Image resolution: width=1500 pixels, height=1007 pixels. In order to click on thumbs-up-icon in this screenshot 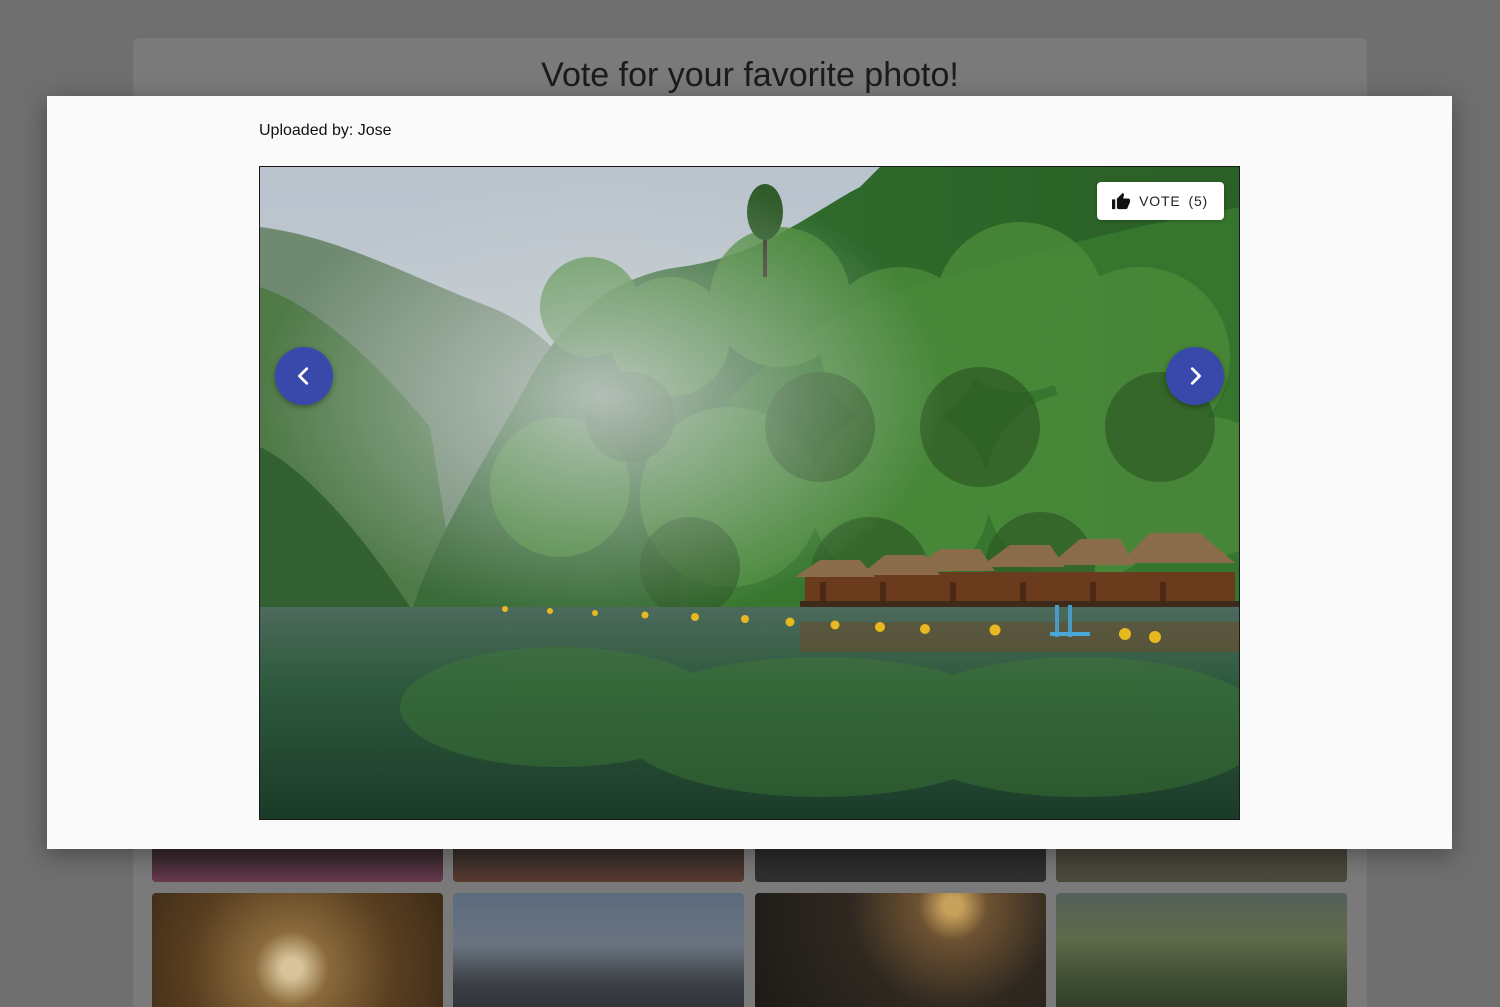, I will do `click(1121, 201)`.